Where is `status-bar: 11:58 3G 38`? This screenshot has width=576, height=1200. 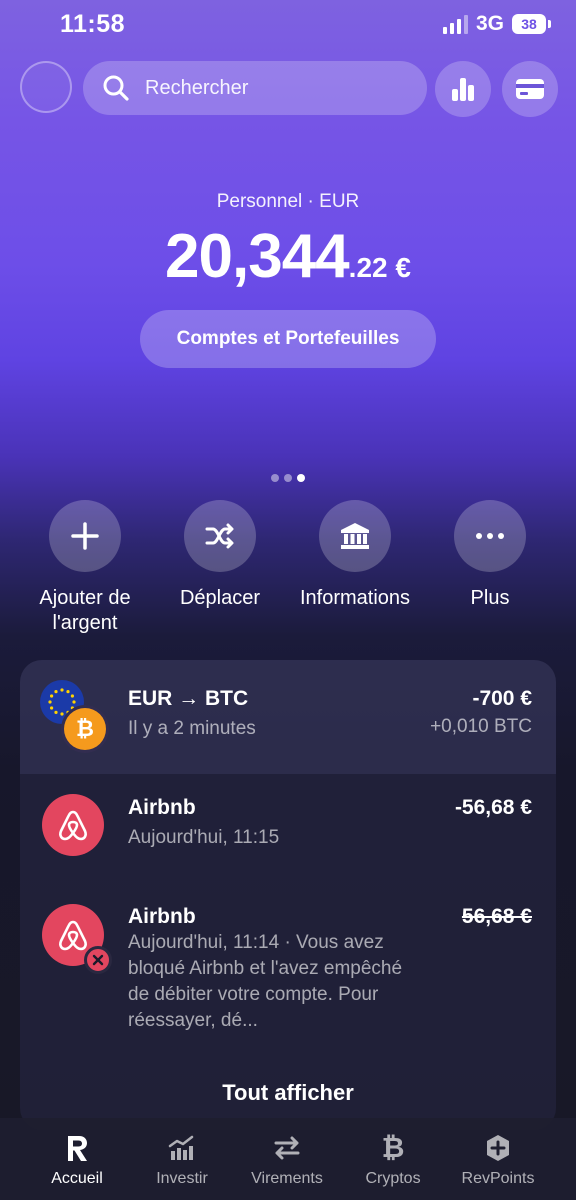 status-bar: 11:58 3G 38 is located at coordinates (288, 24).